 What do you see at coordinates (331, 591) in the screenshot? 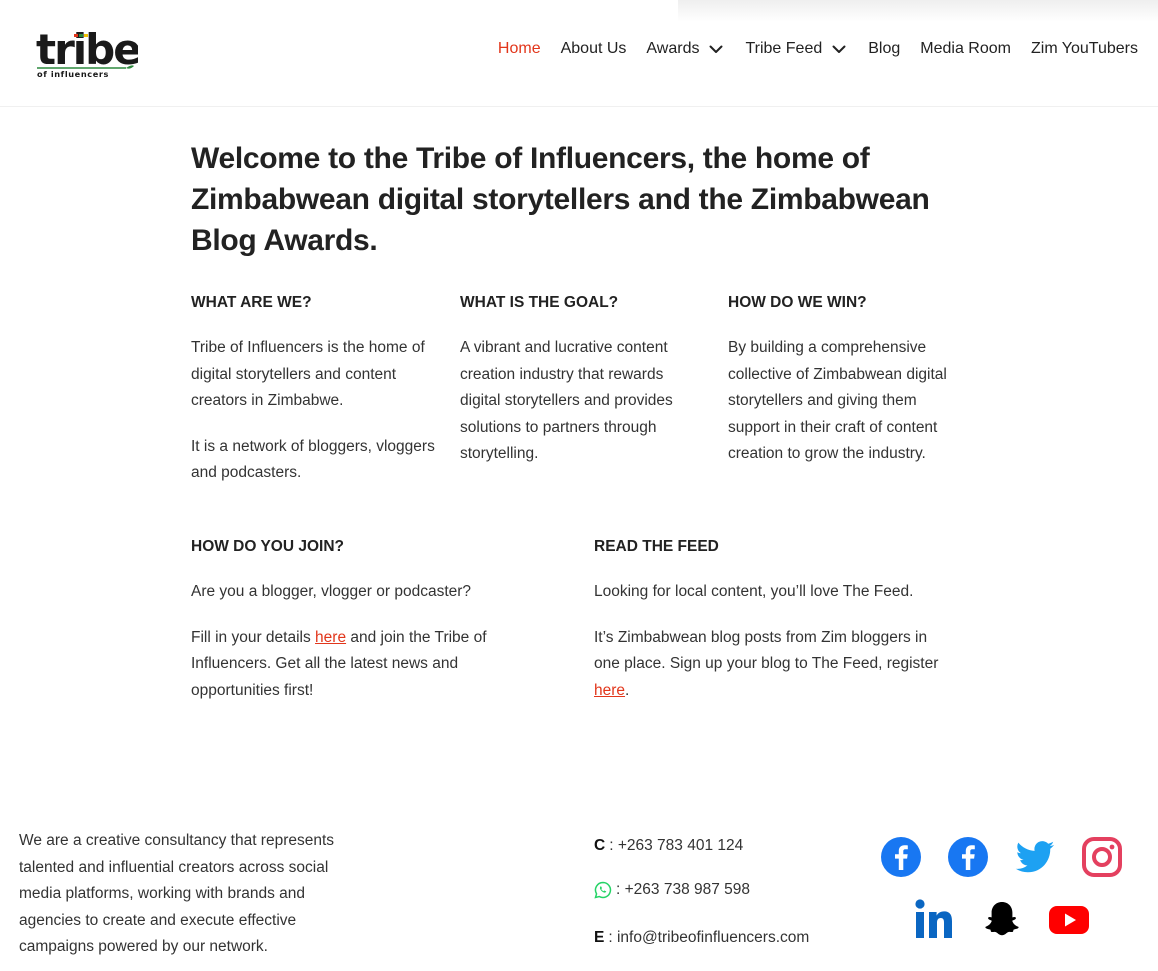
I see `section-paragraph: Are you a blogger, vlogger or podcaster?` at bounding box center [331, 591].